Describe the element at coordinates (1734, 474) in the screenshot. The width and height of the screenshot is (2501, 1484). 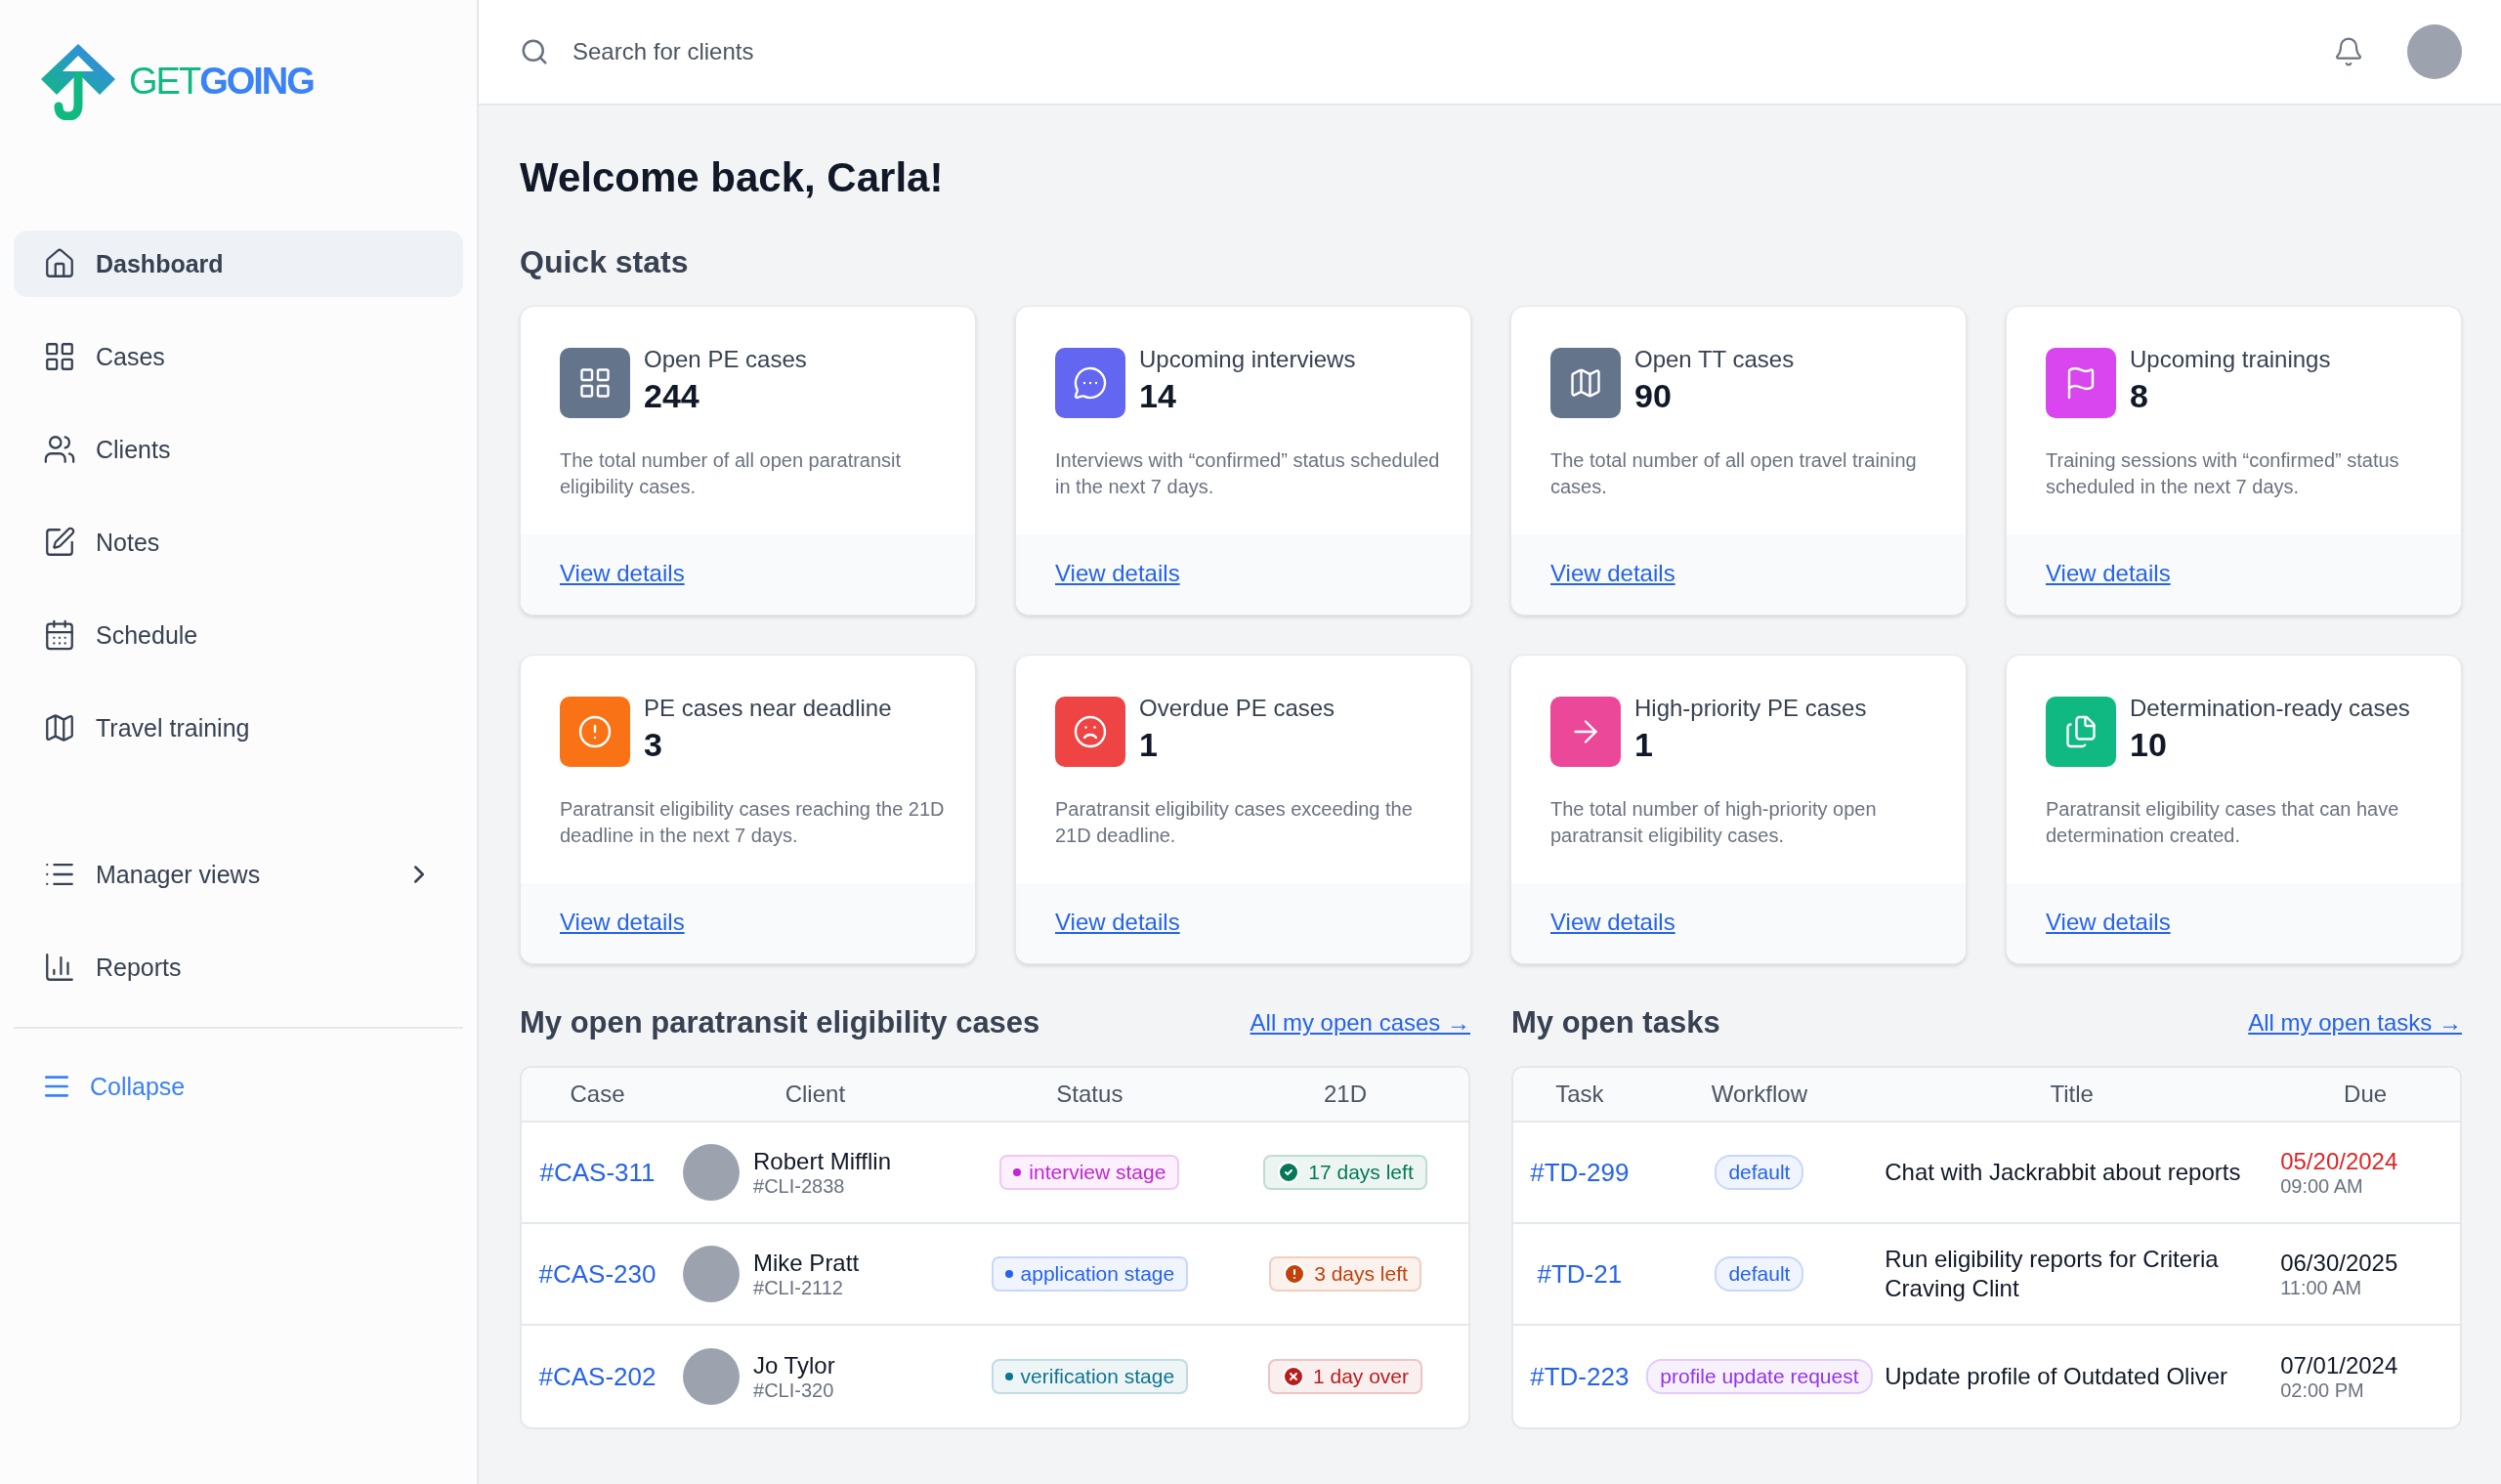
I see `stat-description: The total number of all open travel training cases.` at that location.